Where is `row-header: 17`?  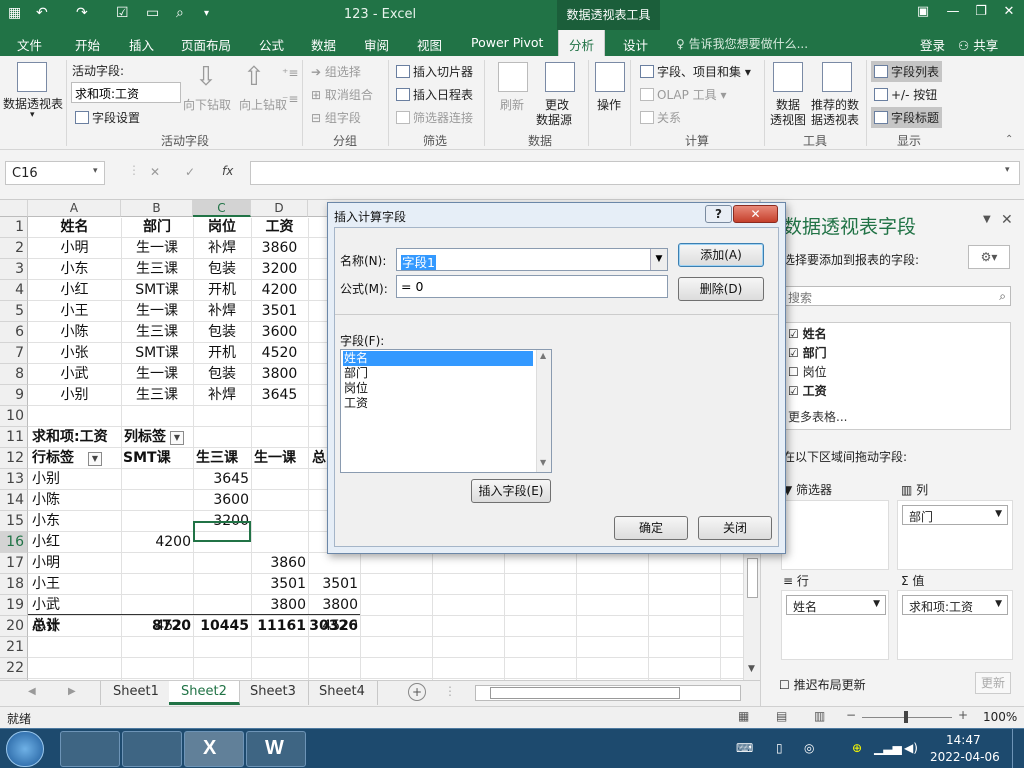 row-header: 17 is located at coordinates (14, 563).